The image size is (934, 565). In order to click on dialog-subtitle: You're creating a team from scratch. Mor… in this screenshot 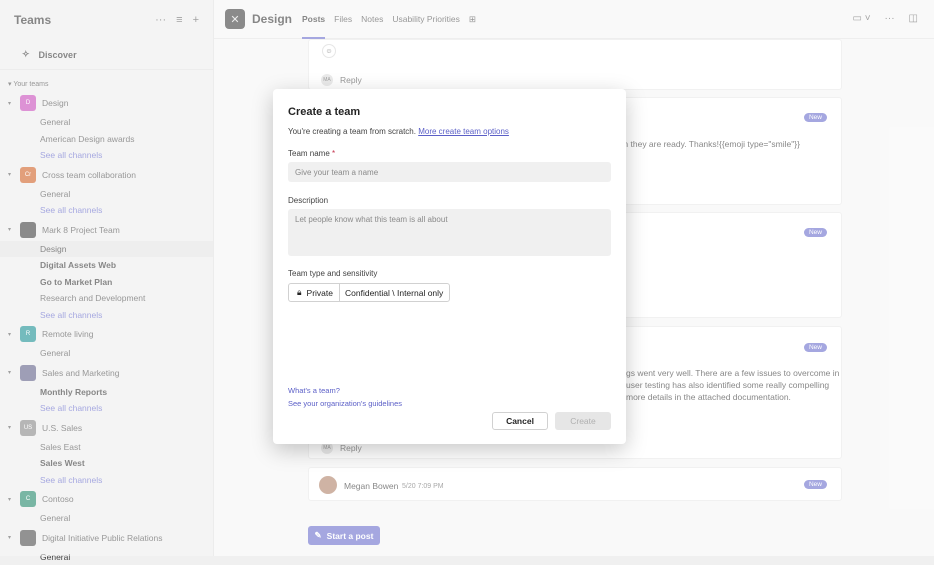, I will do `click(449, 131)`.